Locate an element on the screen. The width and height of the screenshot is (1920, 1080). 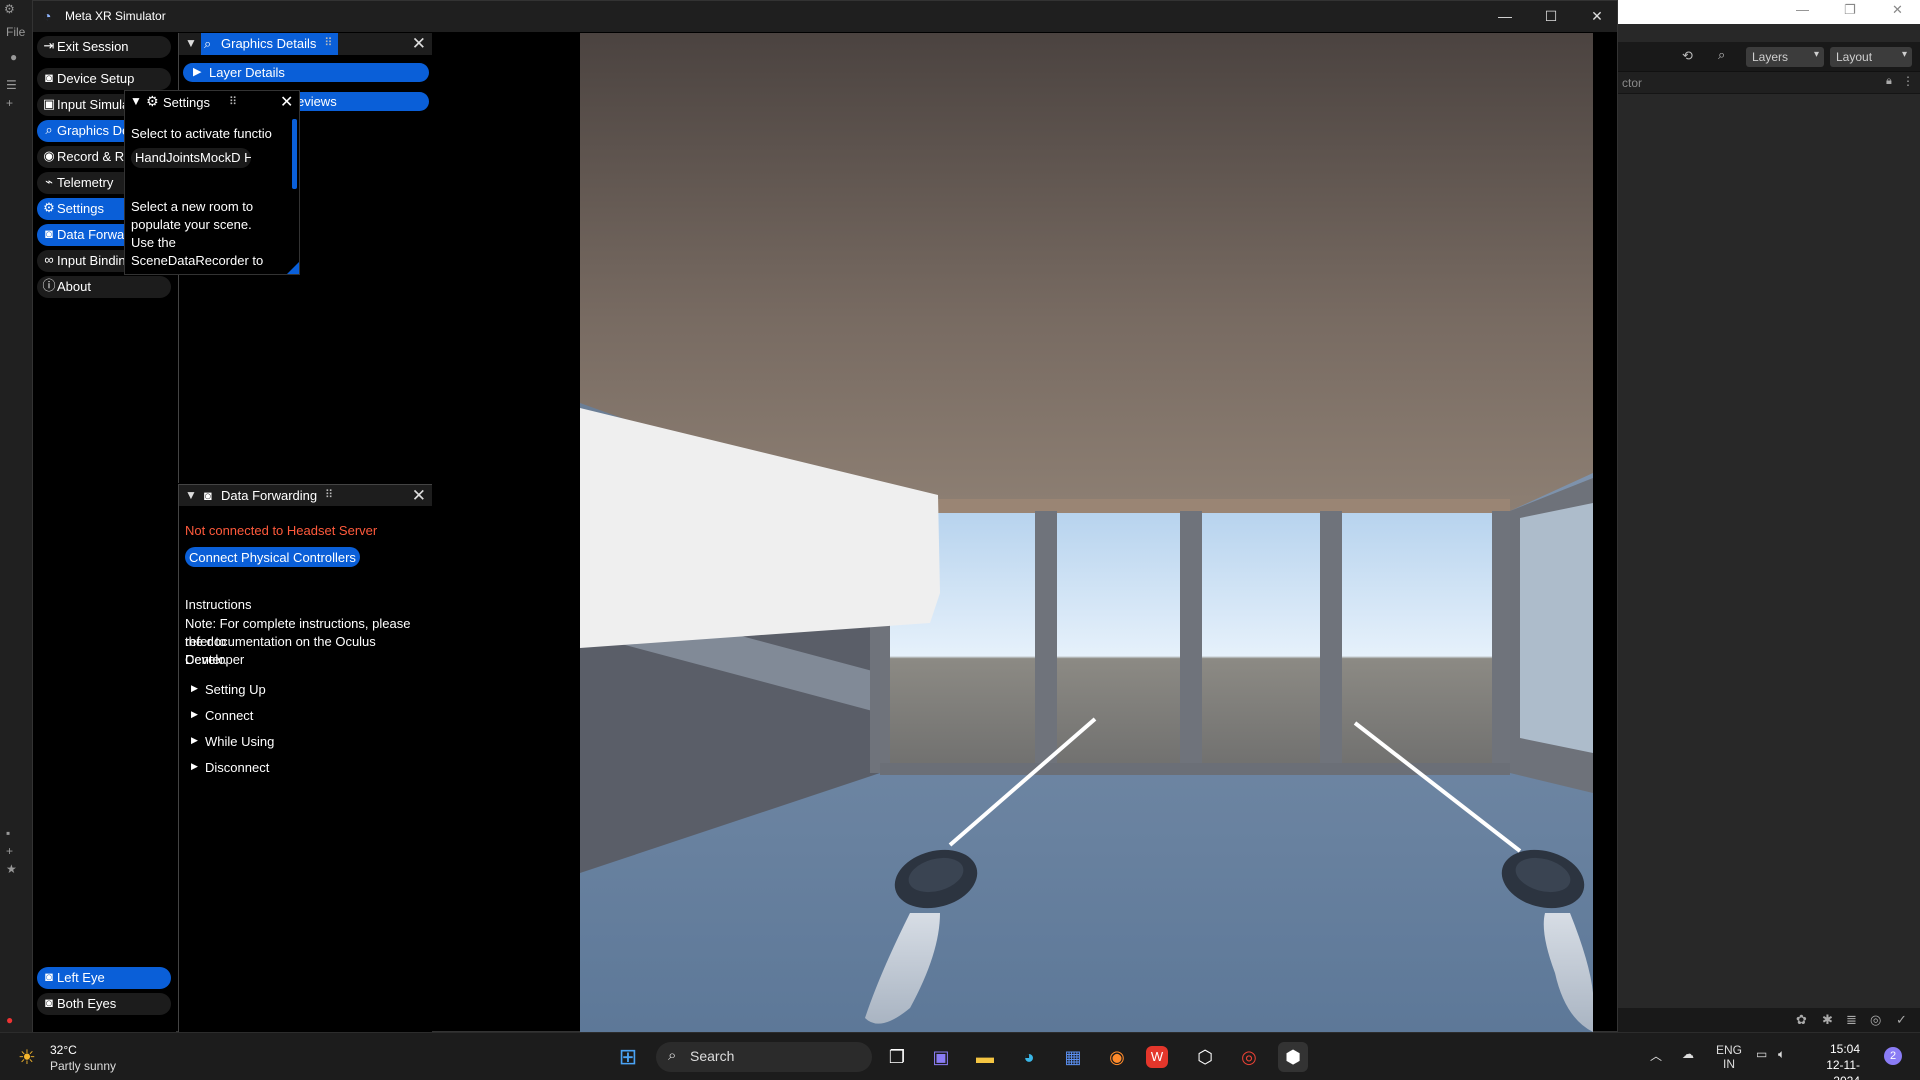
both-eyes-button: ◙ Both Eyes is located at coordinates (104, 1004).